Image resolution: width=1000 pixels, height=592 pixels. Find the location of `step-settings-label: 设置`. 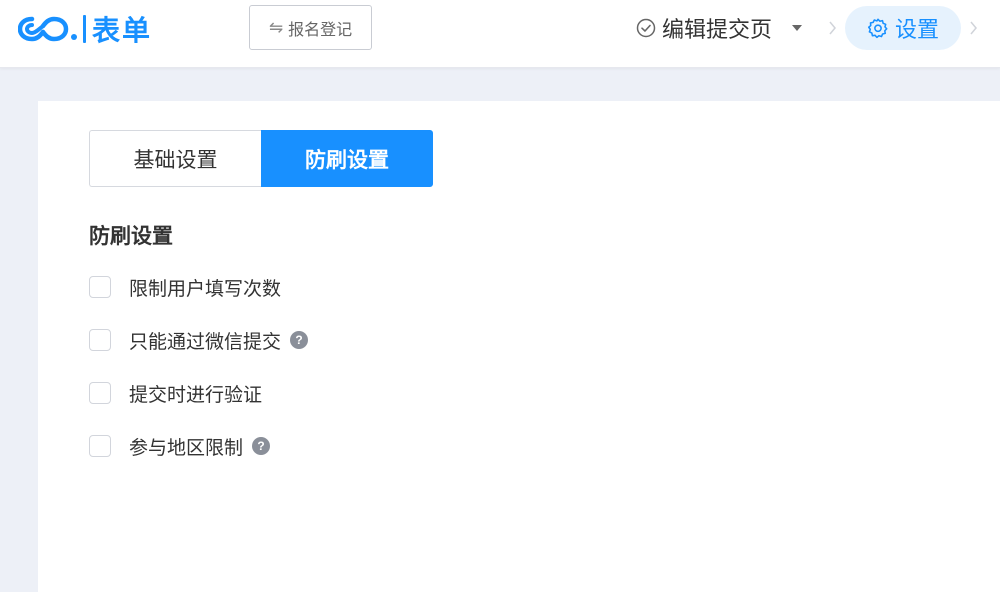

step-settings-label: 设置 is located at coordinates (917, 30).